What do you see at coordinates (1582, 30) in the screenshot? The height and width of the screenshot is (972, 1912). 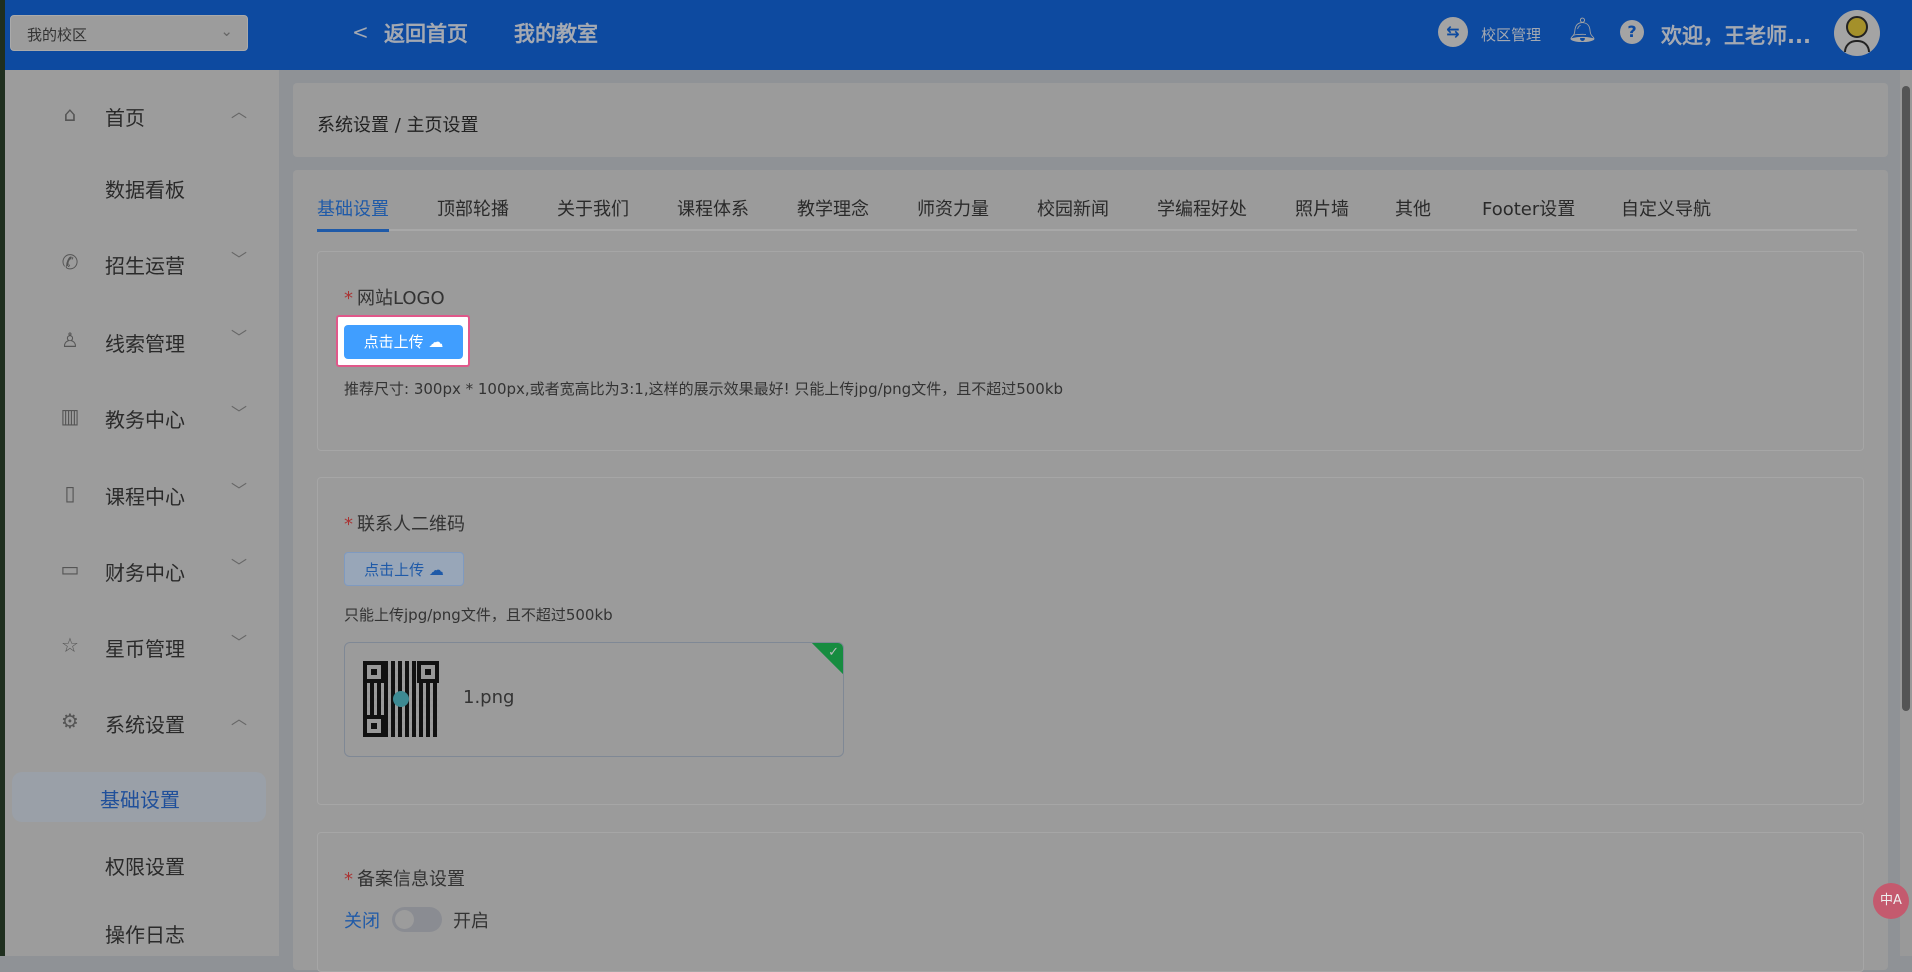 I see `bell-icon: 🔔︎` at bounding box center [1582, 30].